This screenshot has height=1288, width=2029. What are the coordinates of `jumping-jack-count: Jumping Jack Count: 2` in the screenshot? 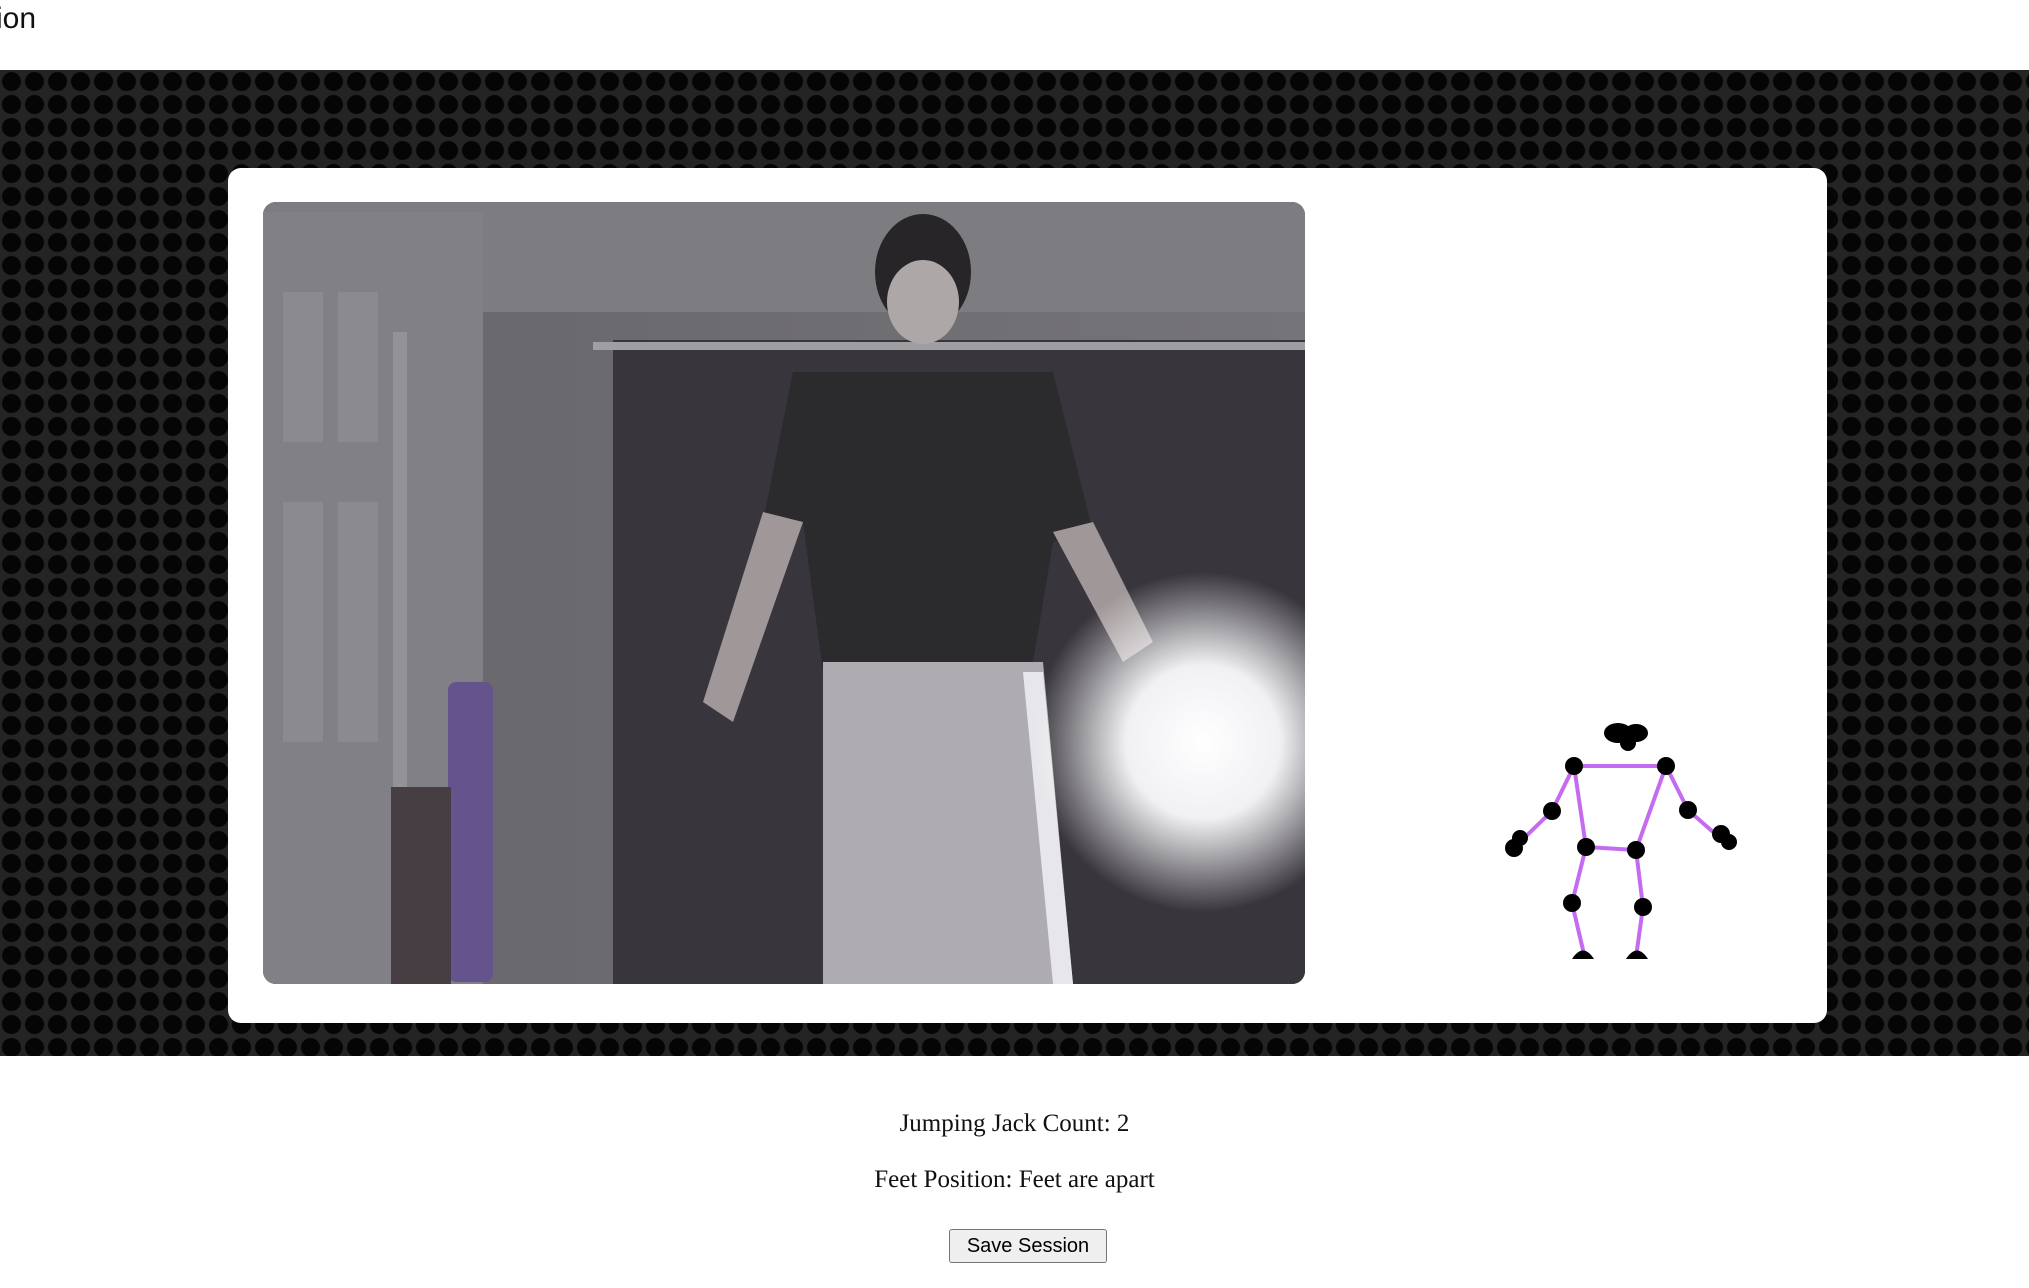 It's located at (1014, 1123).